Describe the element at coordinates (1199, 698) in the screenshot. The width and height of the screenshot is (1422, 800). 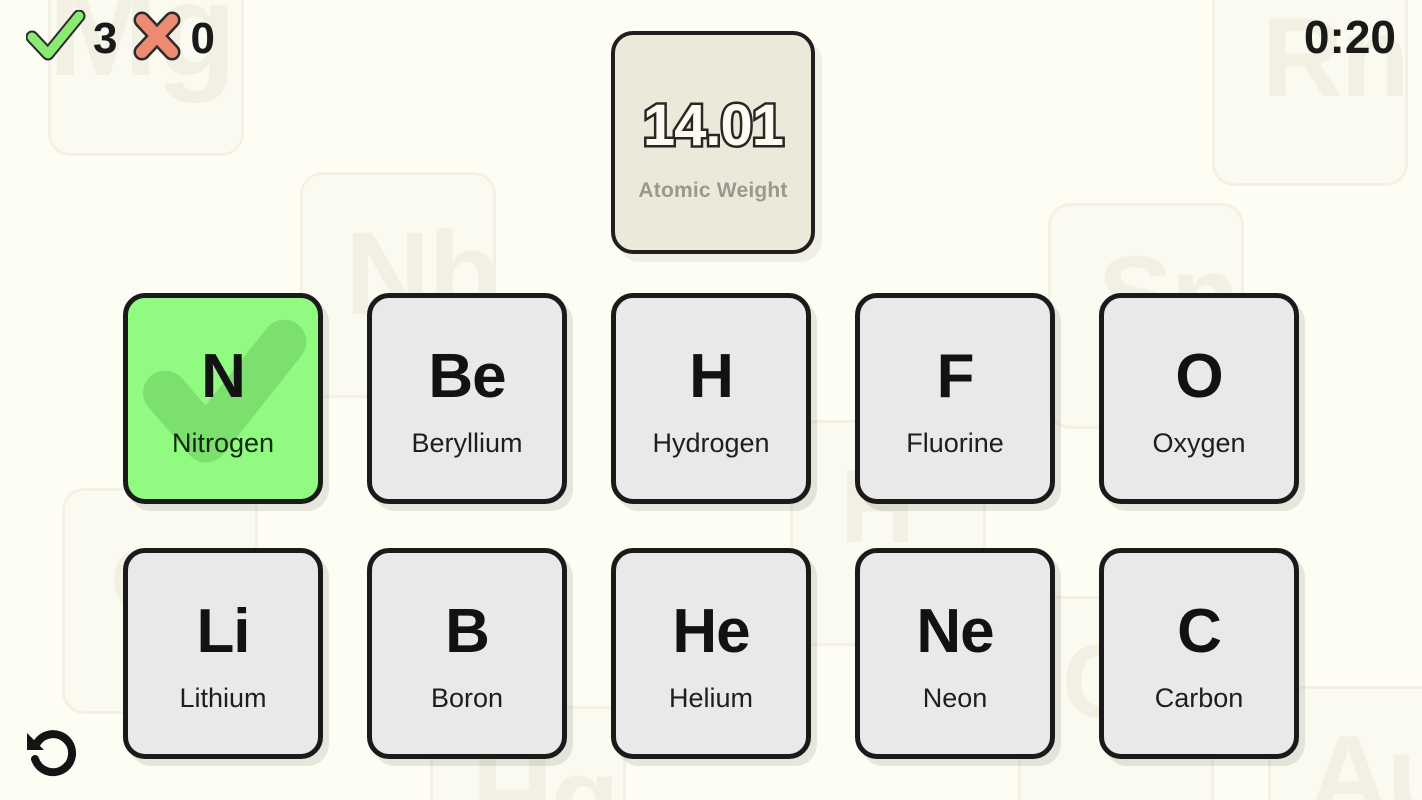
I see `element-name: Carbon` at that location.